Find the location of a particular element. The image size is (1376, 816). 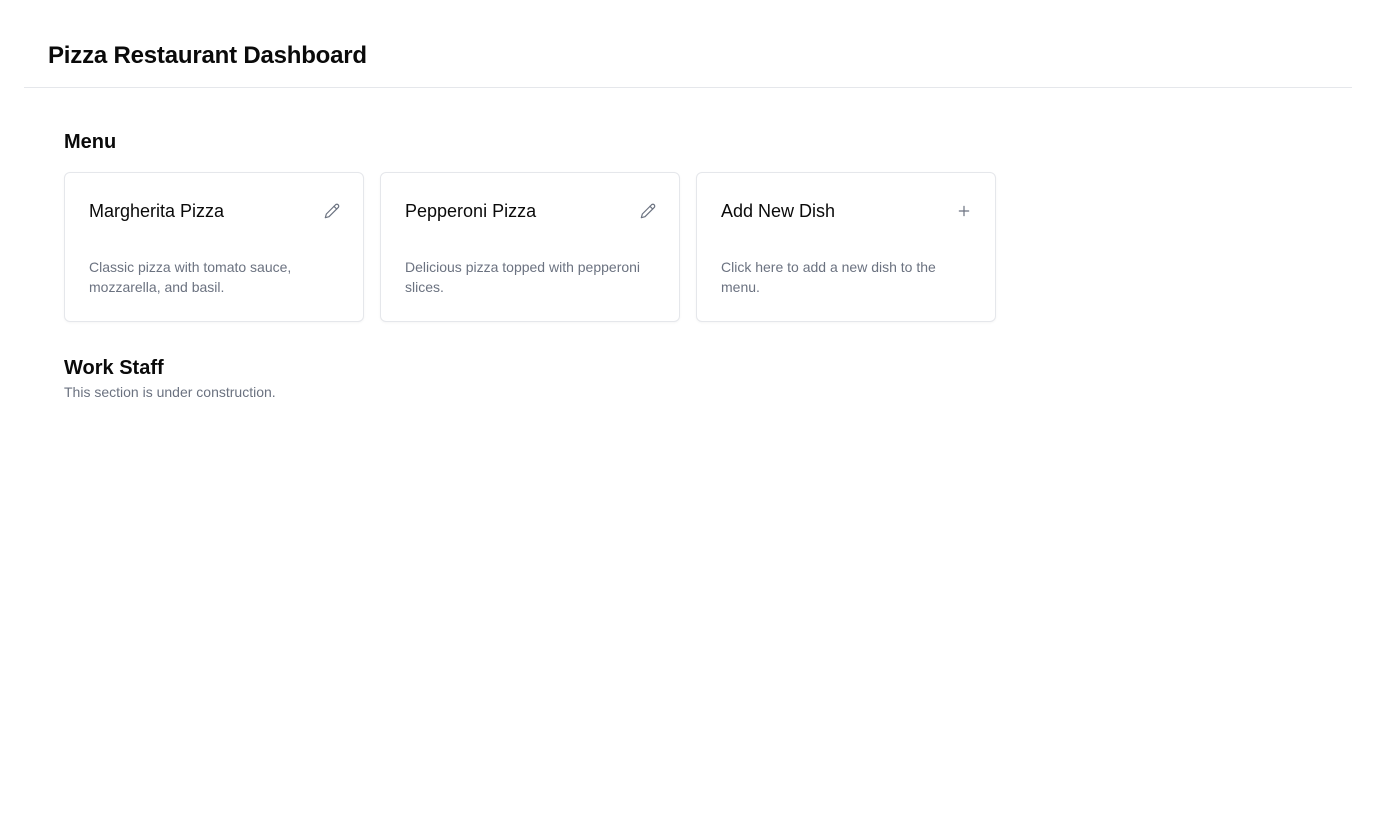

work-staff-section-title: Work Staff is located at coordinates (114, 368).